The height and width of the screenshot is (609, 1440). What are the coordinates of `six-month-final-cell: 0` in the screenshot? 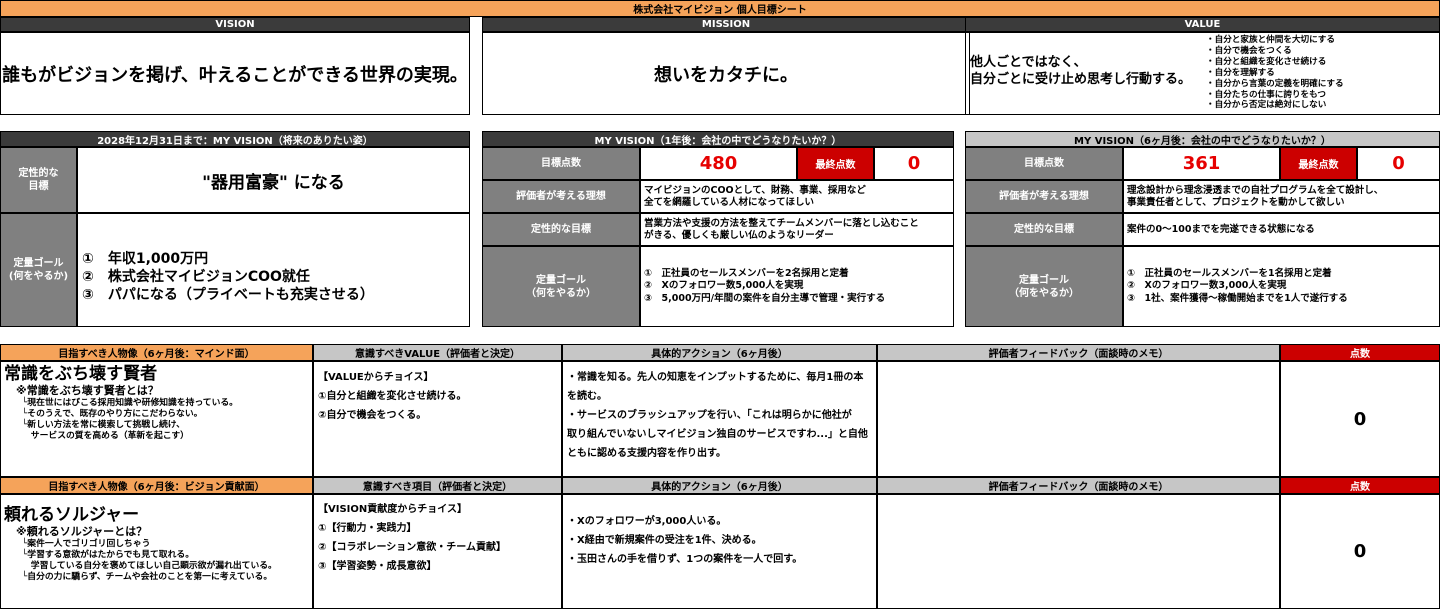 It's located at (1398, 163).